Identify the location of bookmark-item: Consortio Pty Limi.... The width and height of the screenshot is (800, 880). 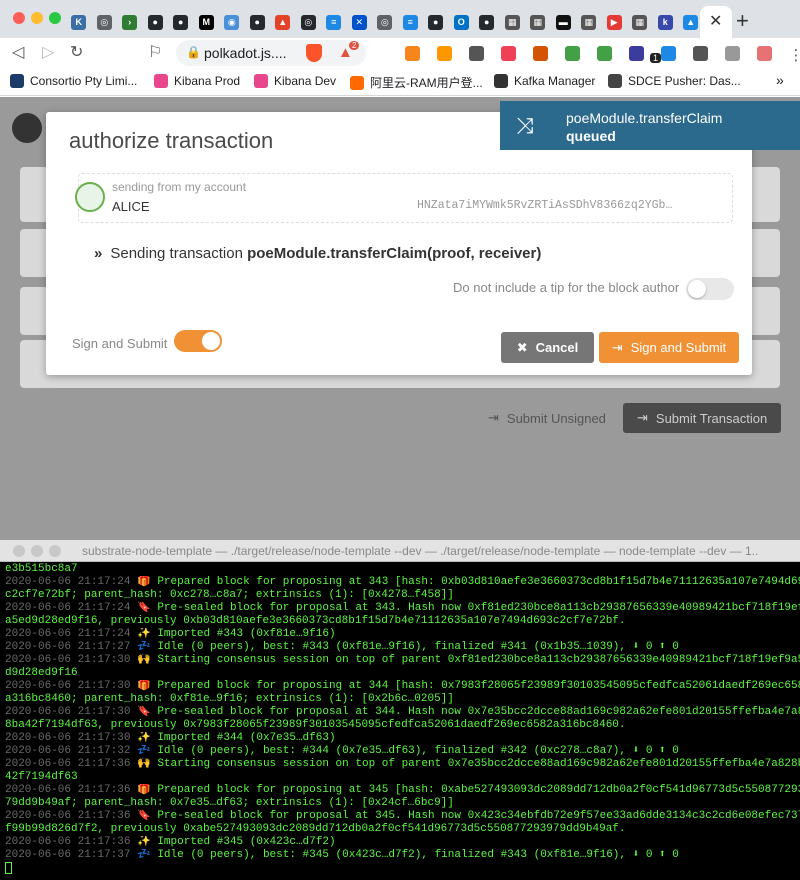
(73, 81).